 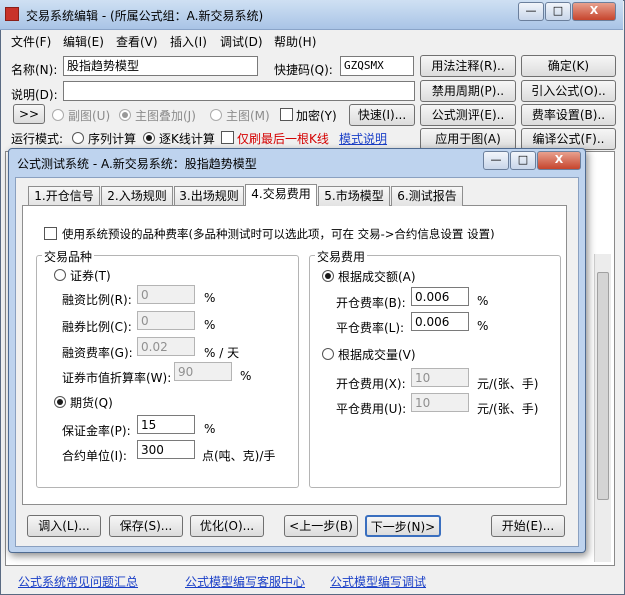 I want to click on margin-rate-label: 融资费率(G):, so click(x=97, y=353).